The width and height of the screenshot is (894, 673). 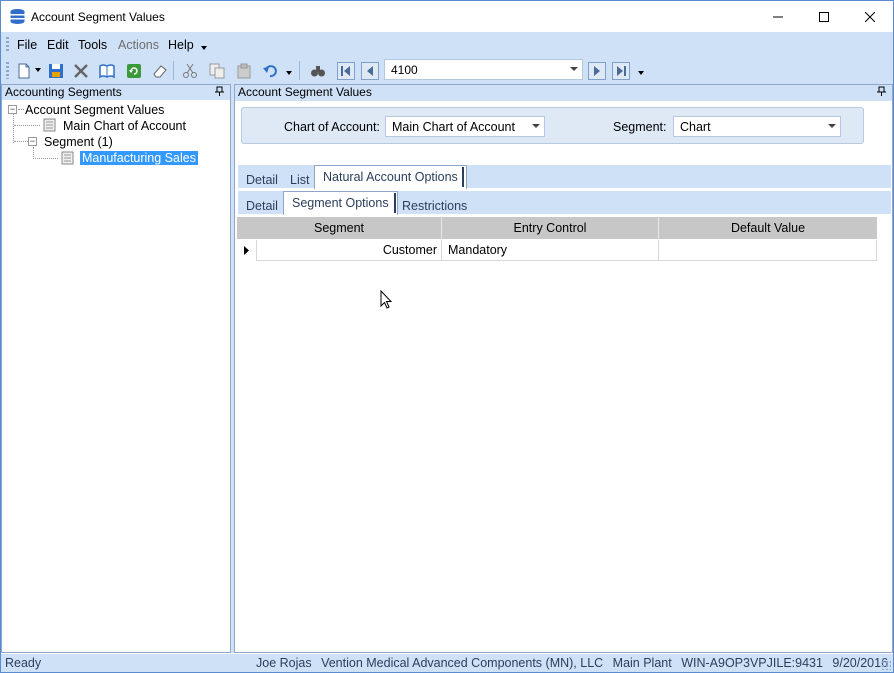 I want to click on previous-record-button, so click(x=369, y=70).